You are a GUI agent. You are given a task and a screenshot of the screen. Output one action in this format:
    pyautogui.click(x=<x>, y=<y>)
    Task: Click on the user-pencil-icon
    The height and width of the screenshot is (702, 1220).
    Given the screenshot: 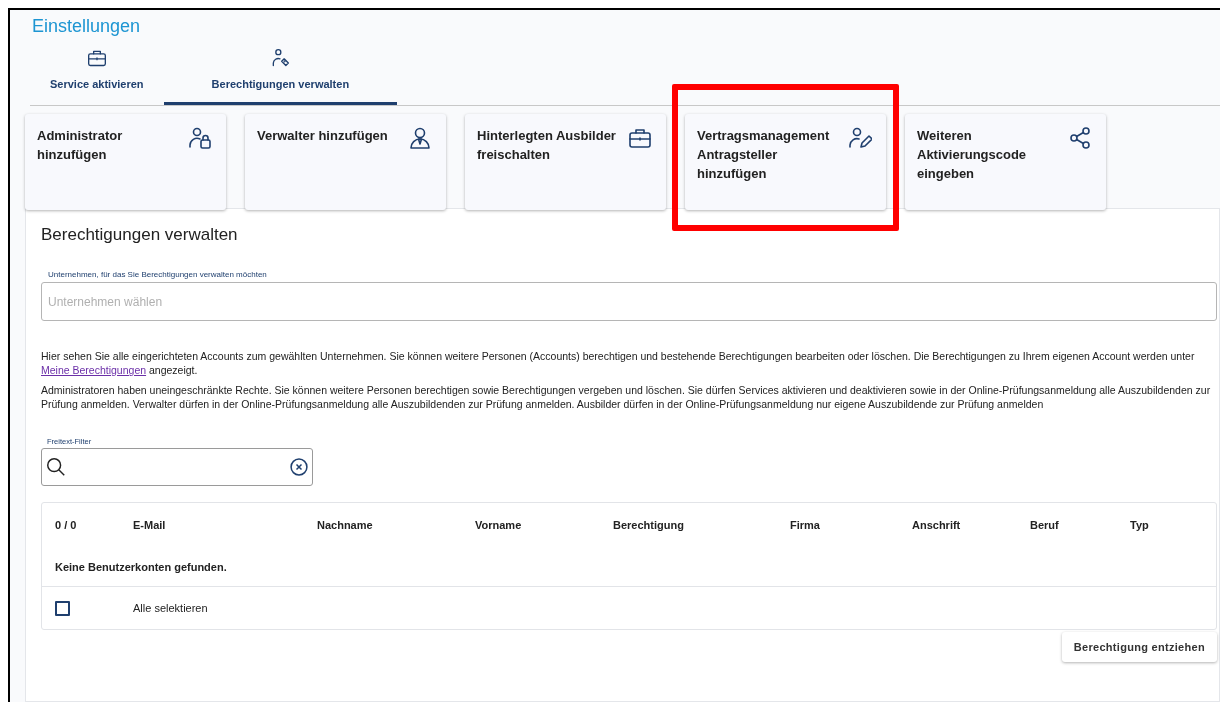 What is the action you would take?
    pyautogui.click(x=860, y=138)
    